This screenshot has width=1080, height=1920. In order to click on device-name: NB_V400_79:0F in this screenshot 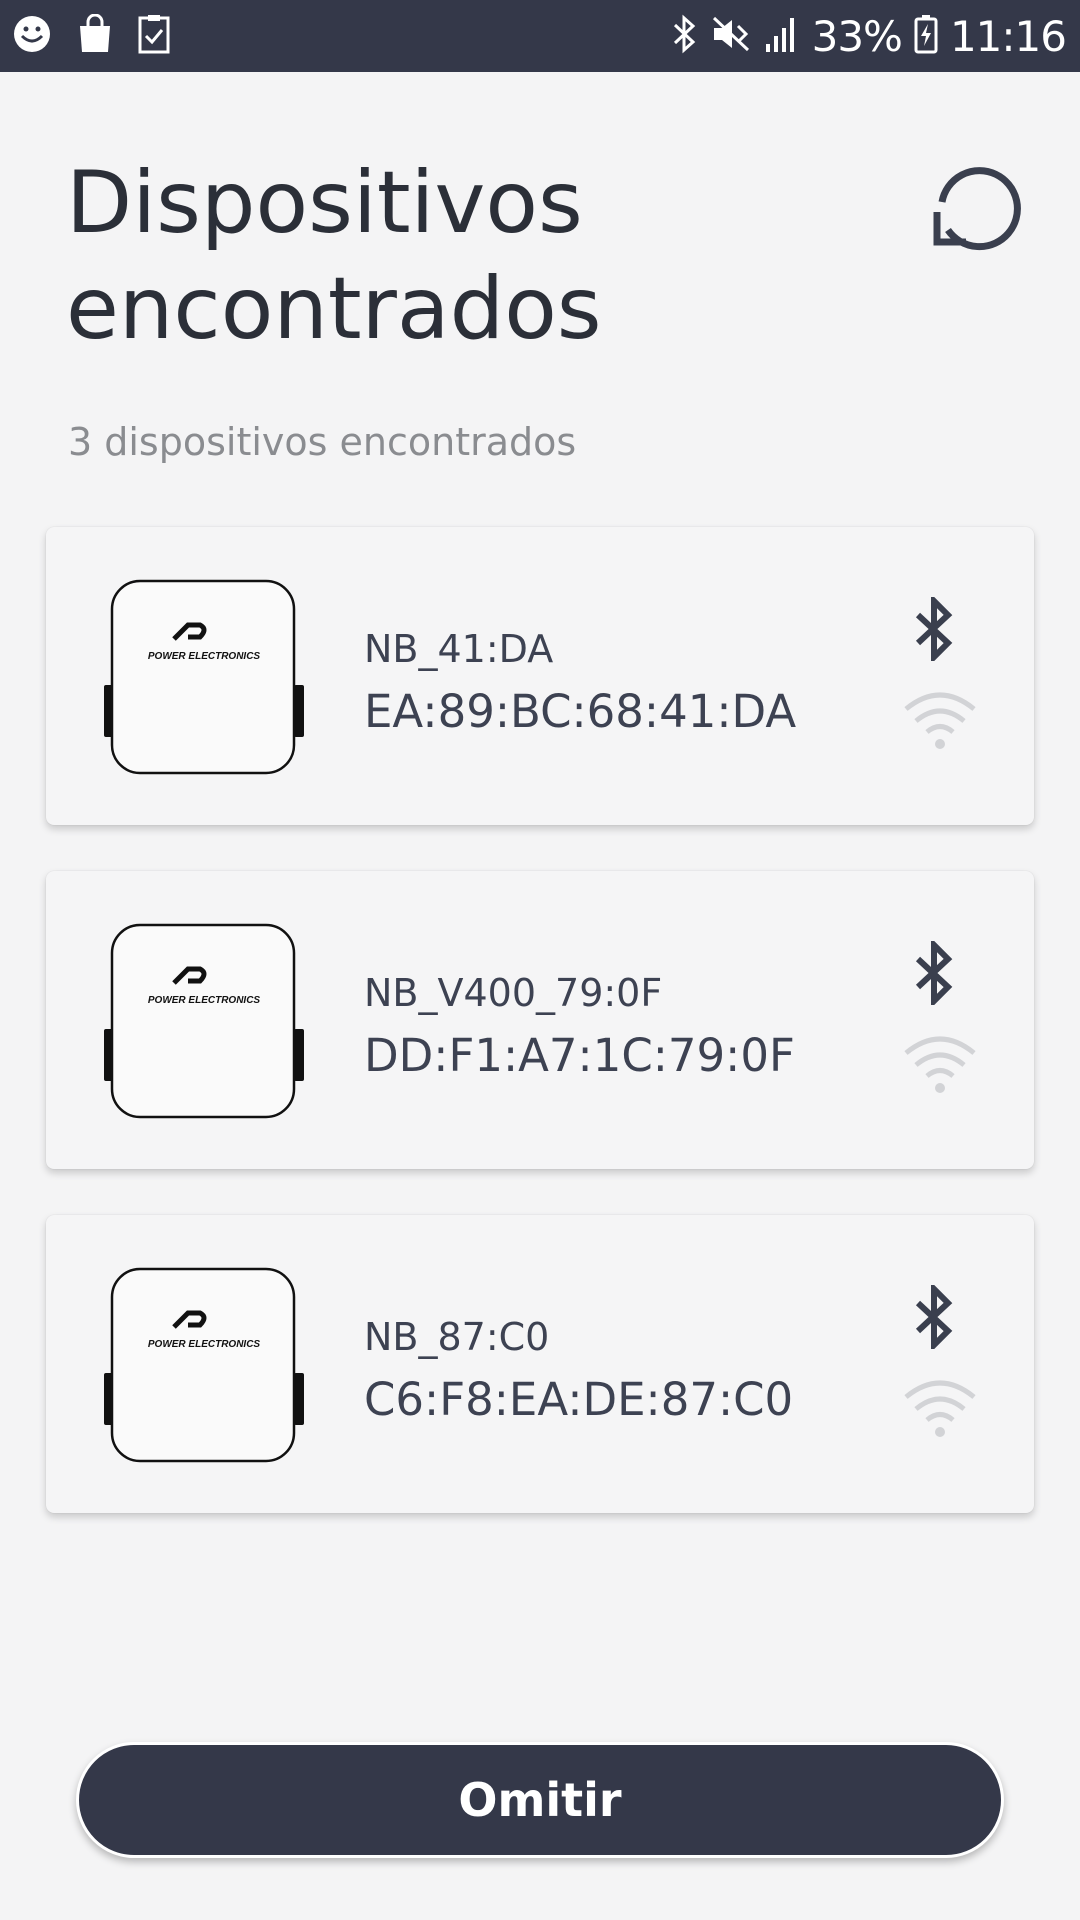, I will do `click(513, 993)`.